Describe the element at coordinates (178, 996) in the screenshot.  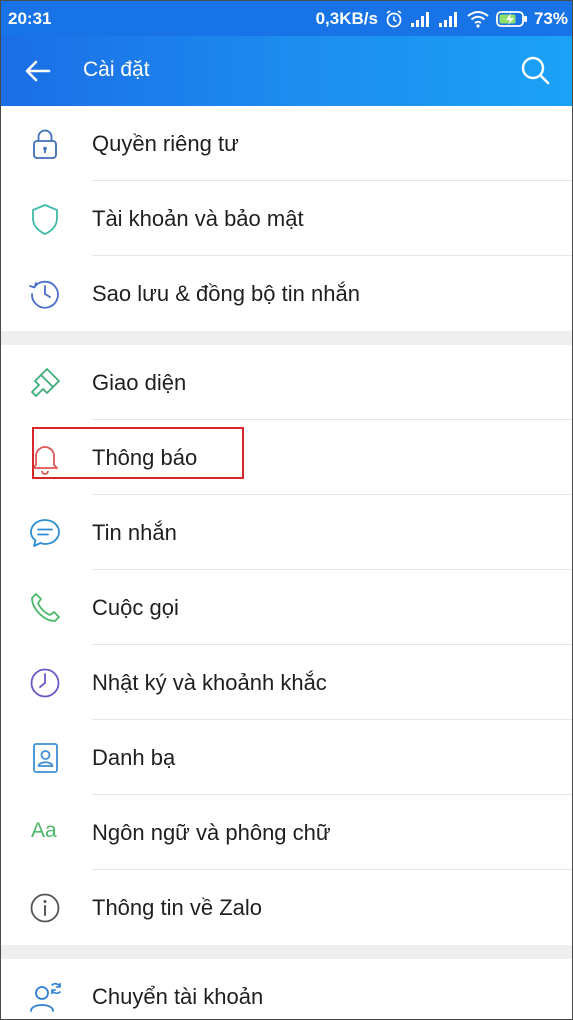
I see `settings-item-label: Chuyển tài khoản` at that location.